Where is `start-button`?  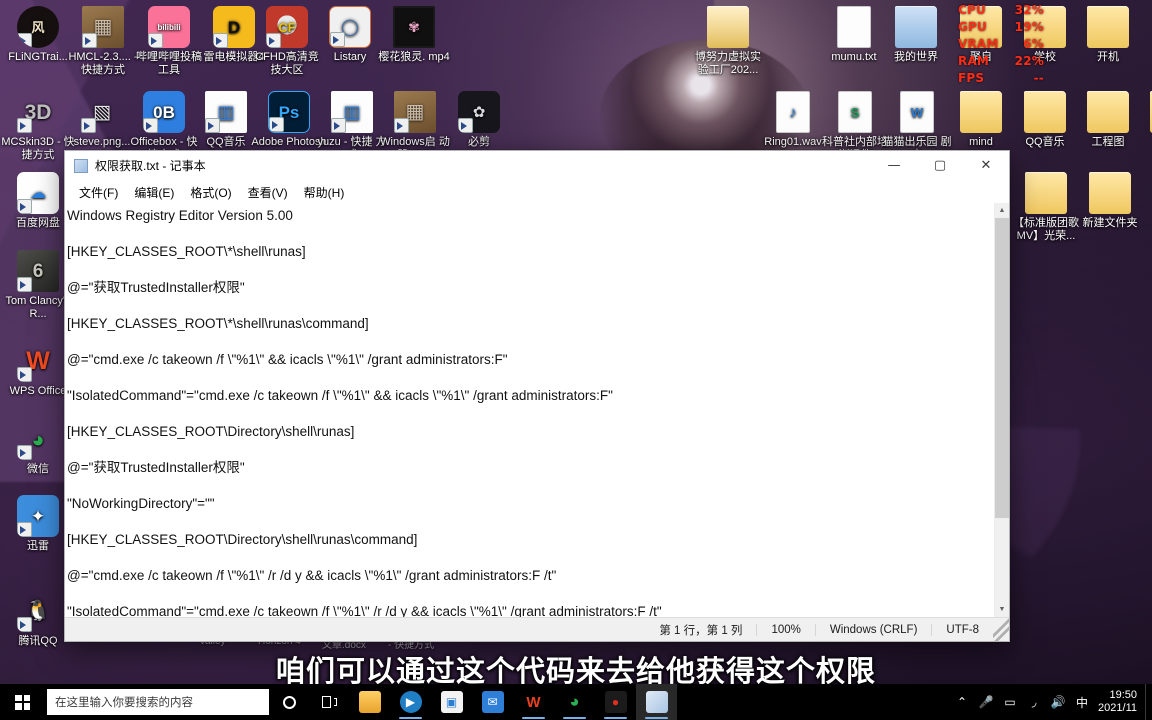 start-button is located at coordinates (22, 702).